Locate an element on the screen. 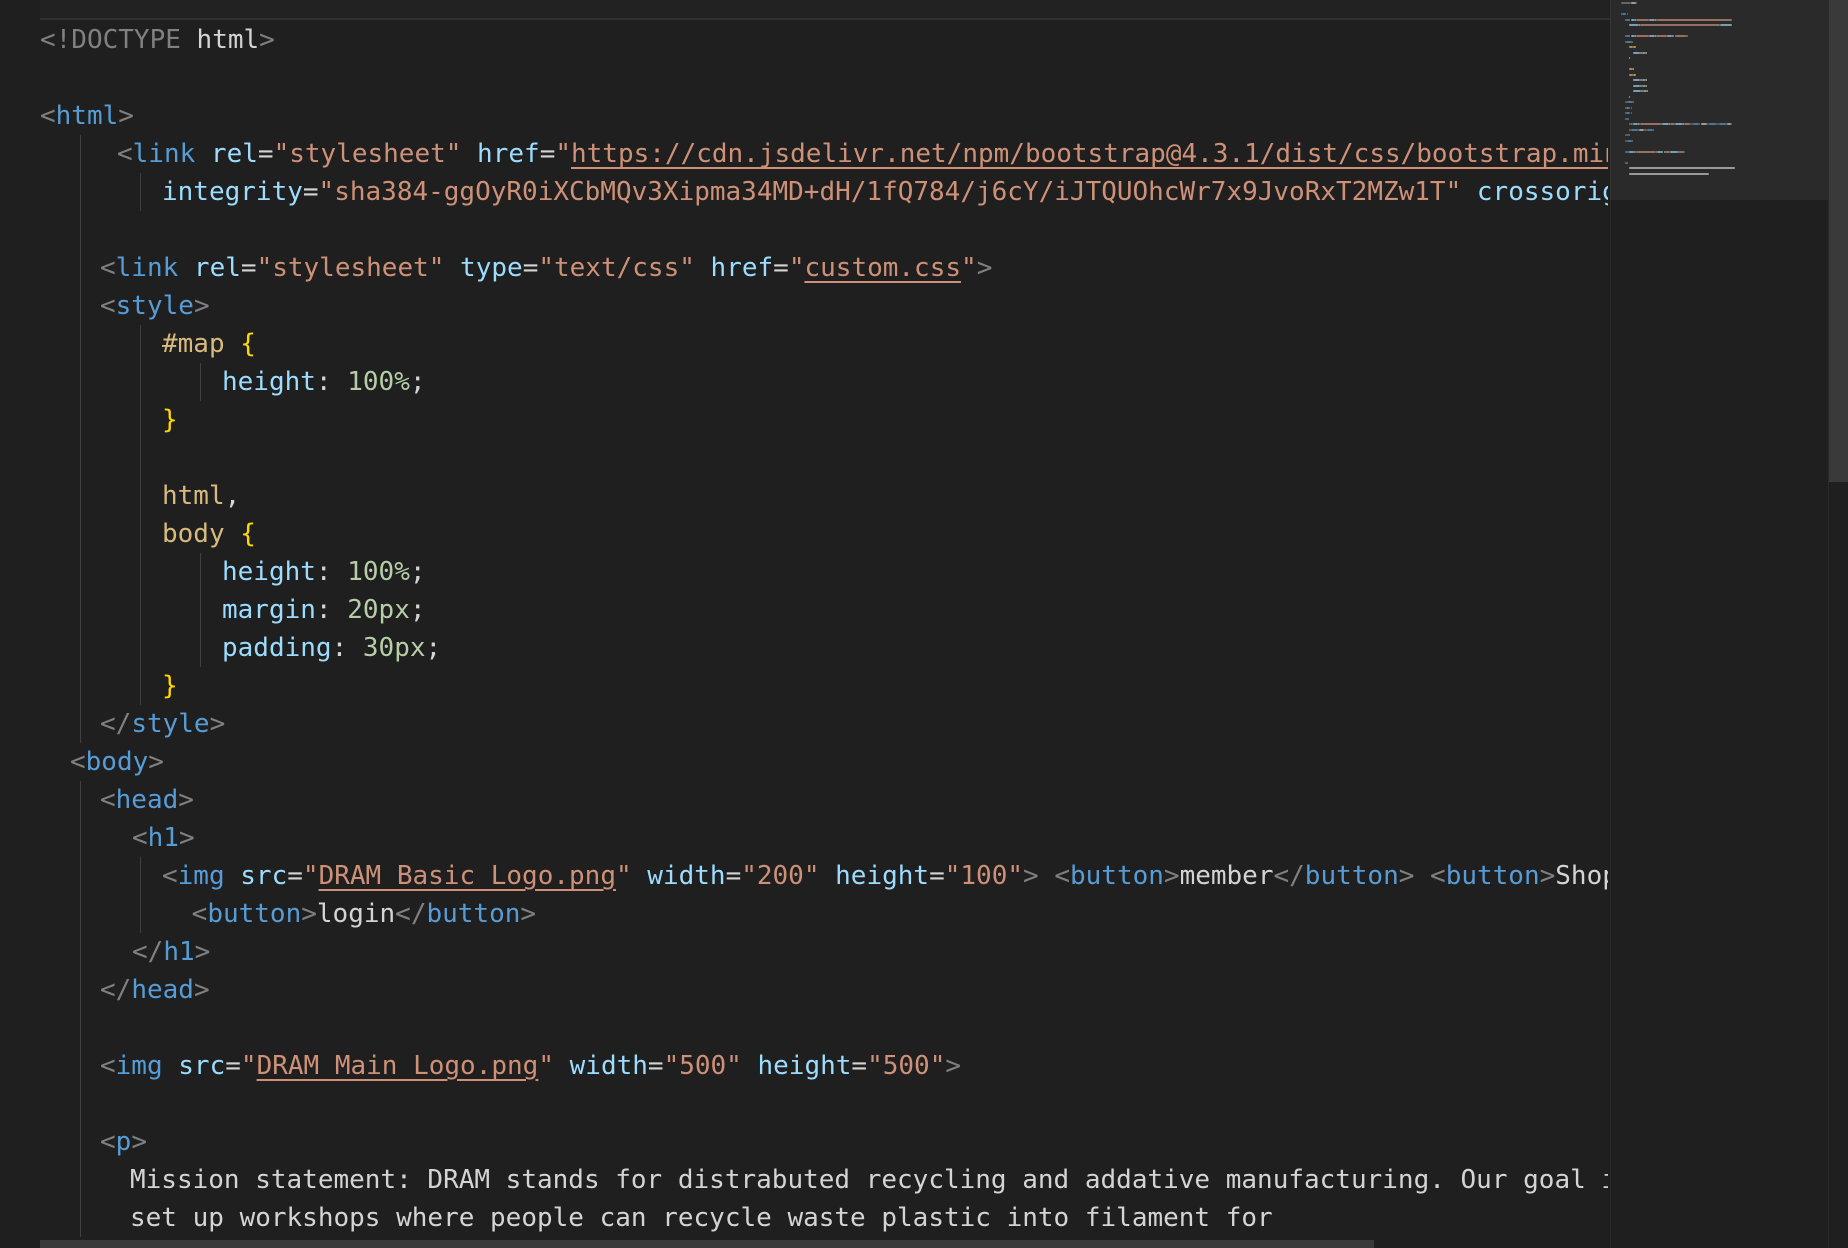 The image size is (1848, 1248). code-line: padding: 30px; is located at coordinates (331, 648).